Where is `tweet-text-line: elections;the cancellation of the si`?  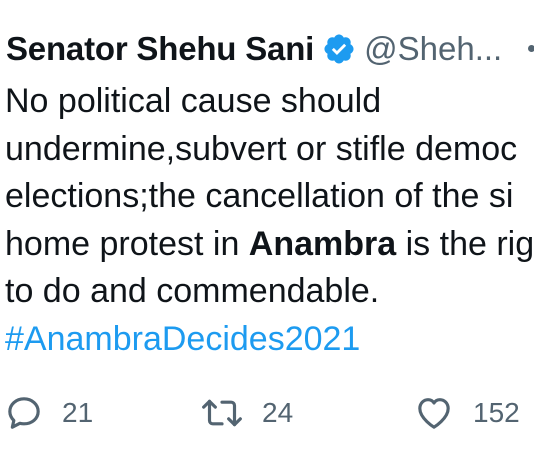 tweet-text-line: elections;the cancellation of the si is located at coordinates (259, 196).